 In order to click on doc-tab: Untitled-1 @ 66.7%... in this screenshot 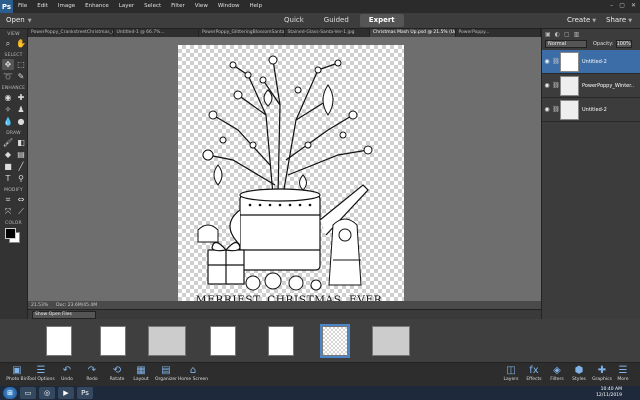, I will do `click(156, 33)`.